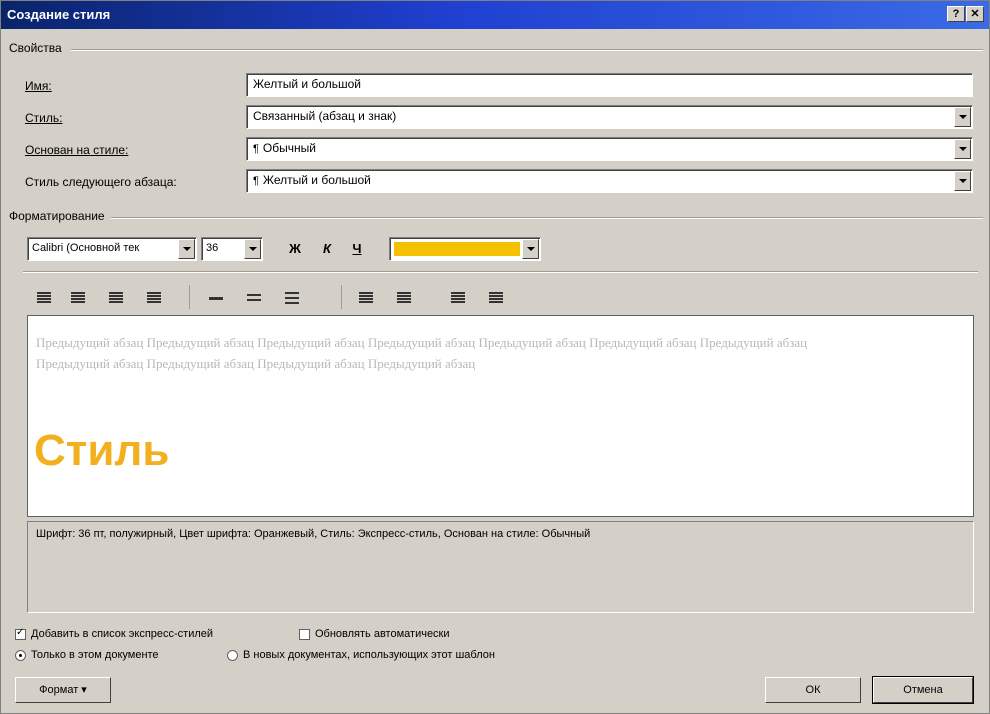  What do you see at coordinates (813, 690) in the screenshot?
I see `ok-button: ОК` at bounding box center [813, 690].